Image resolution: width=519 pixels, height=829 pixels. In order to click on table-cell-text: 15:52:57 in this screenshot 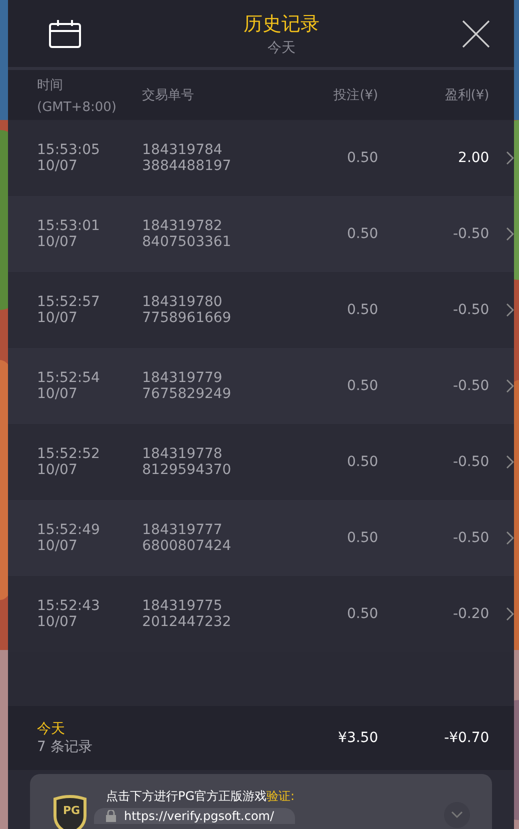, I will do `click(69, 302)`.